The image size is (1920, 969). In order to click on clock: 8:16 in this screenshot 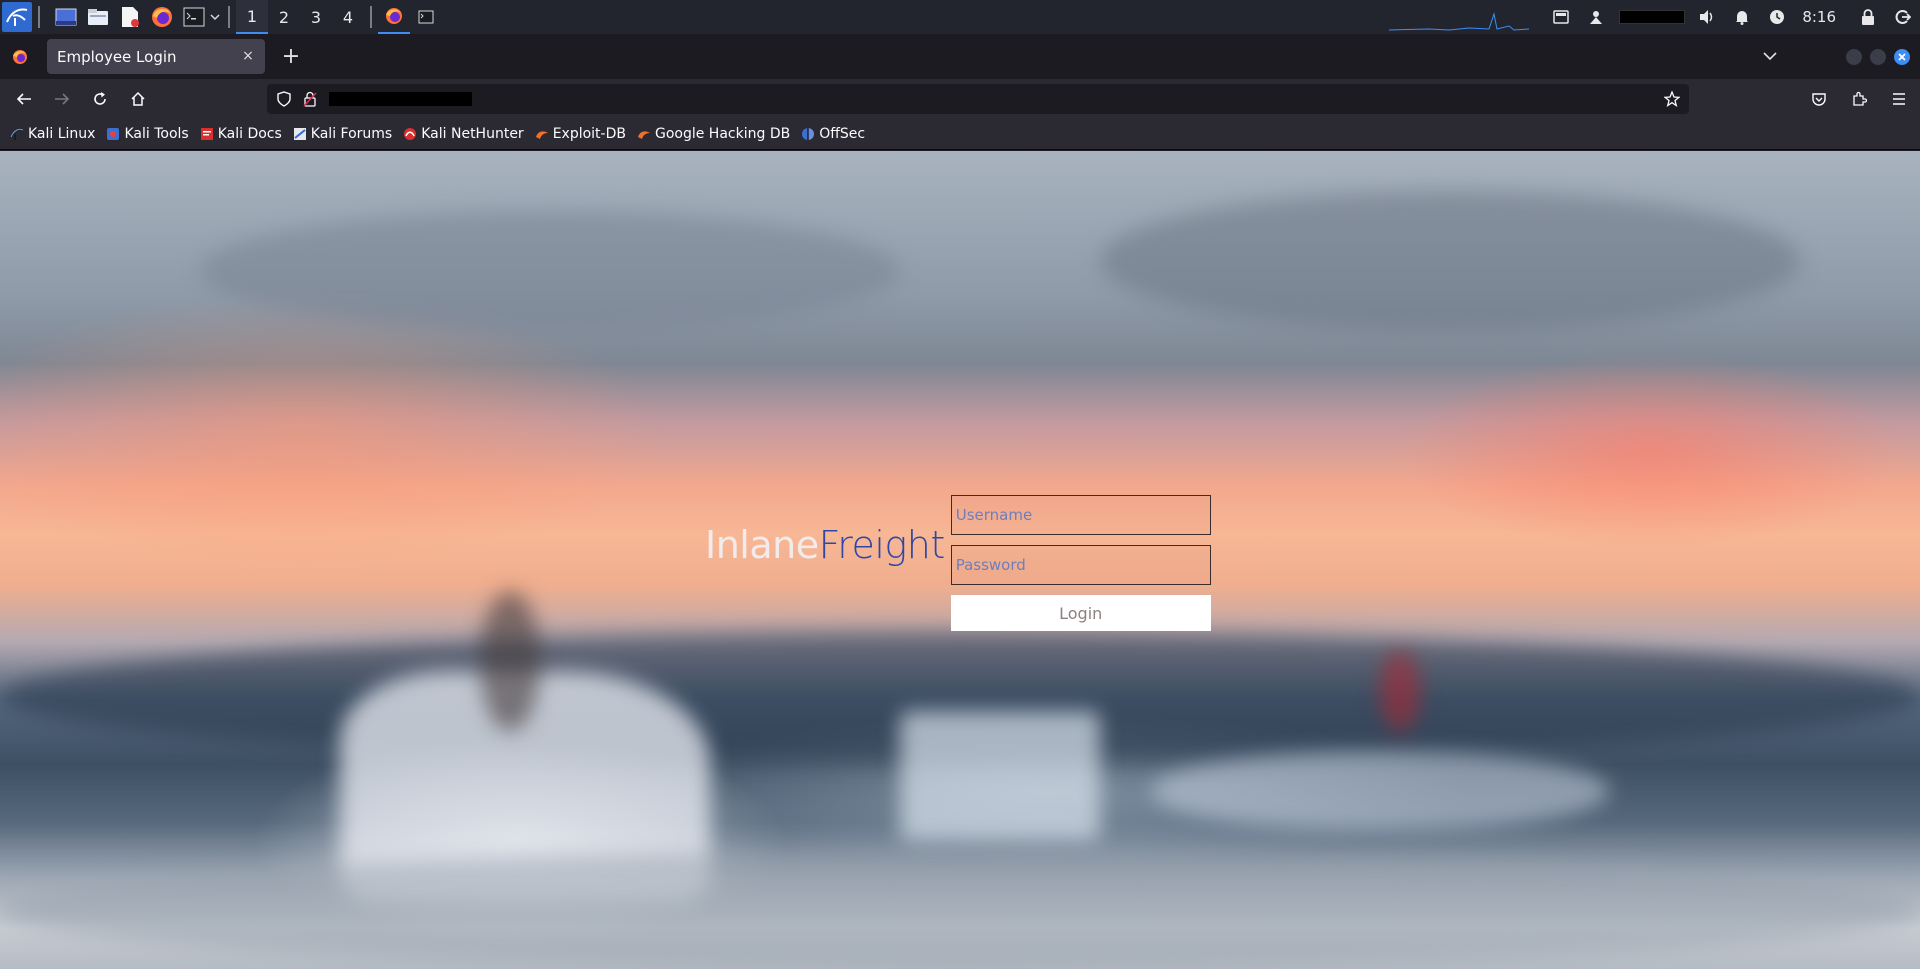, I will do `click(1819, 17)`.